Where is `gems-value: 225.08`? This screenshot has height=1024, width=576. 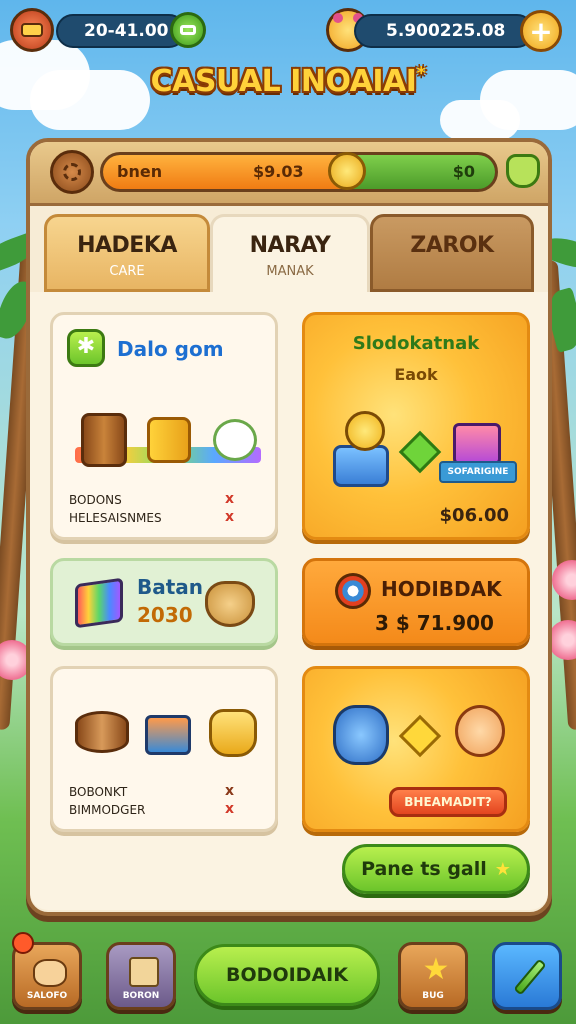 gems-value: 225.08 is located at coordinates (472, 31).